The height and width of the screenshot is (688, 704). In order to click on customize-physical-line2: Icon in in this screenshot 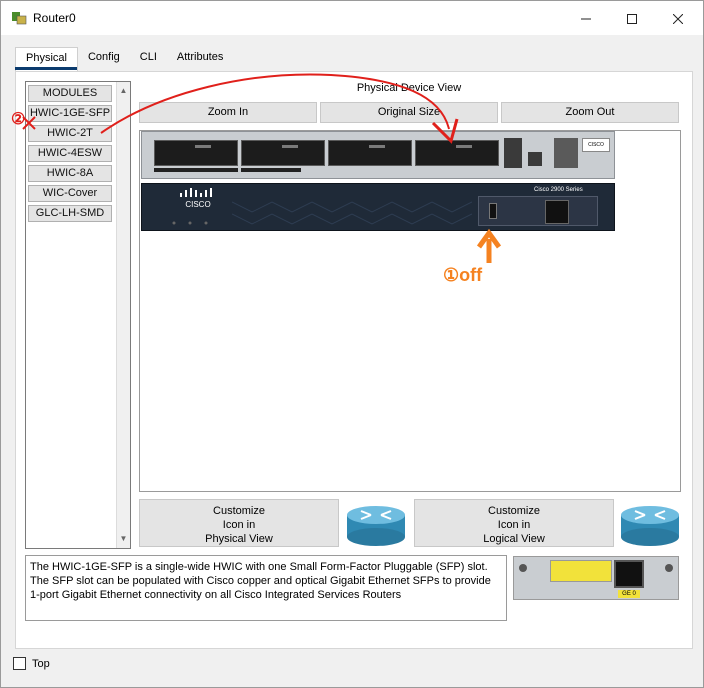, I will do `click(239, 525)`.